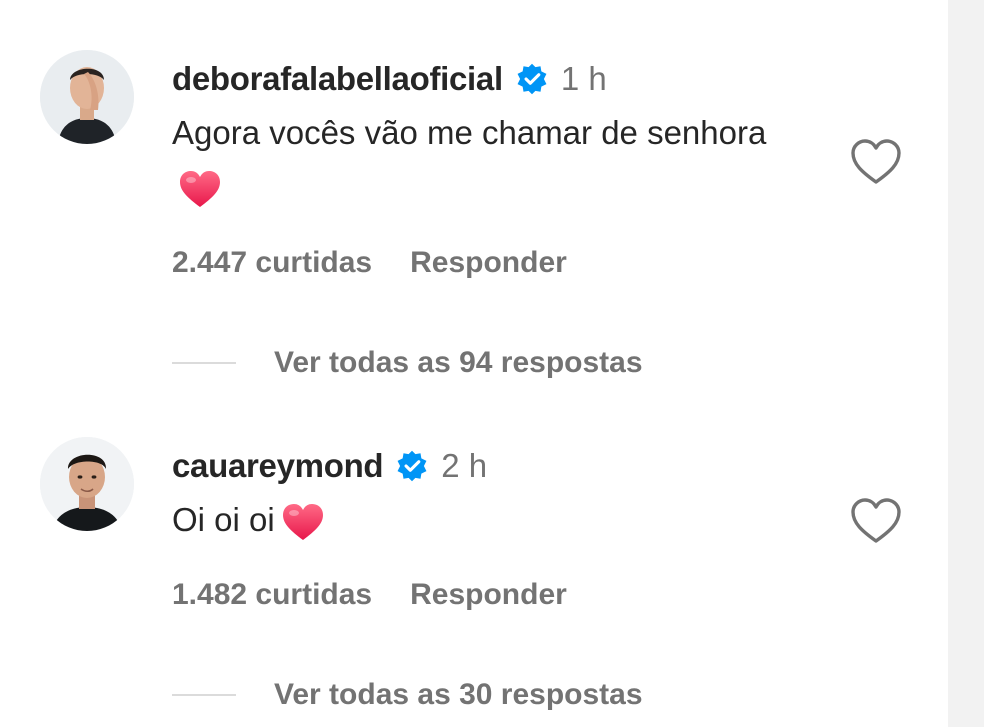 The height and width of the screenshot is (727, 984). I want to click on comment-timestamp: 1 h, so click(584, 79).